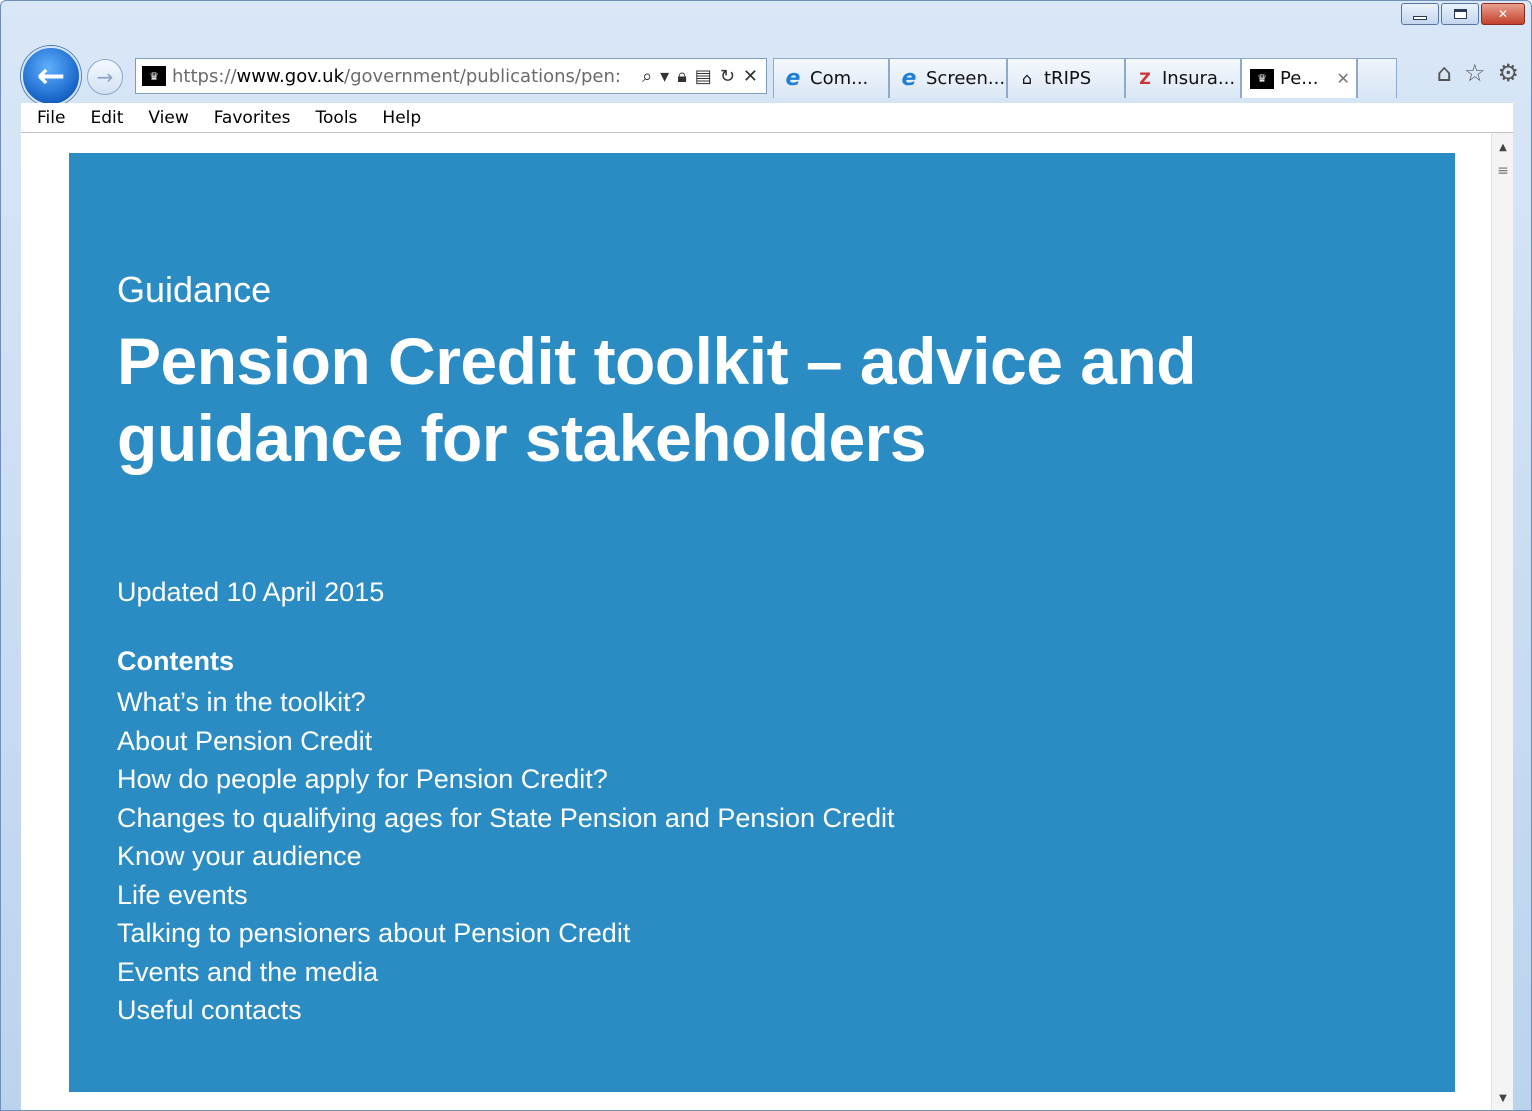 This screenshot has height=1111, width=1532. Describe the element at coordinates (51, 118) in the screenshot. I see `menu-file: File` at that location.